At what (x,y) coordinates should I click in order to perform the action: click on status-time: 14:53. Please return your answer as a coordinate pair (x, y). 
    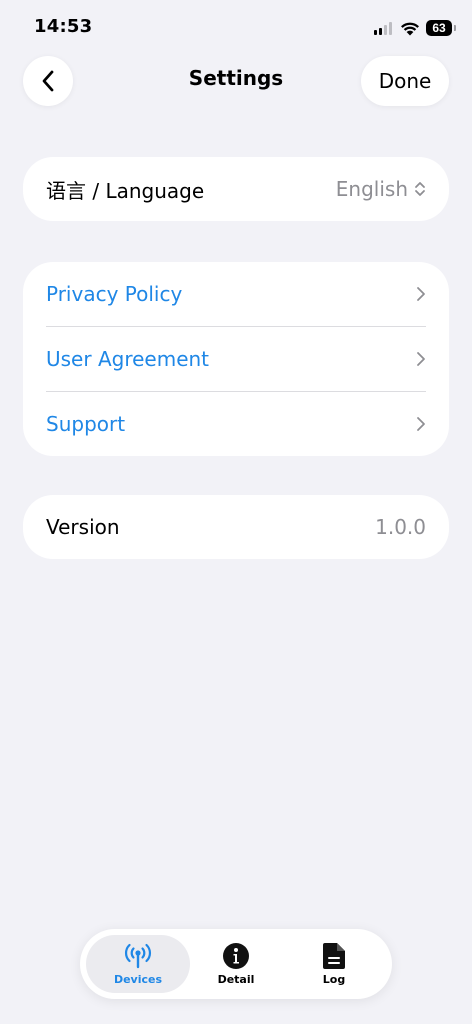
    Looking at the image, I should click on (63, 26).